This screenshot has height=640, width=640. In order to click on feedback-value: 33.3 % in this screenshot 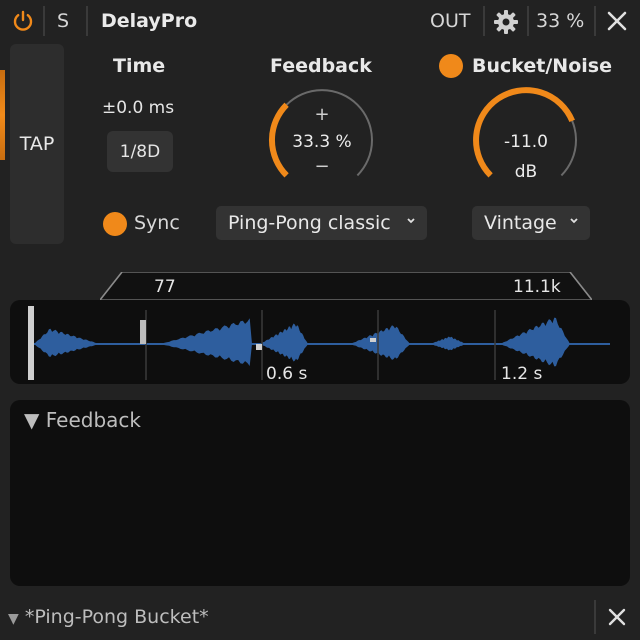, I will do `click(322, 142)`.